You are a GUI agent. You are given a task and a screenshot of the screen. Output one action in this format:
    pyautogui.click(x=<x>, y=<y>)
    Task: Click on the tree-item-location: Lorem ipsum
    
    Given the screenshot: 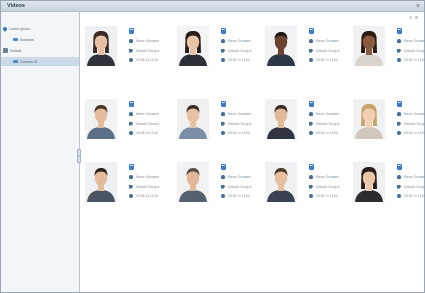 What is the action you would take?
    pyautogui.click(x=41, y=28)
    